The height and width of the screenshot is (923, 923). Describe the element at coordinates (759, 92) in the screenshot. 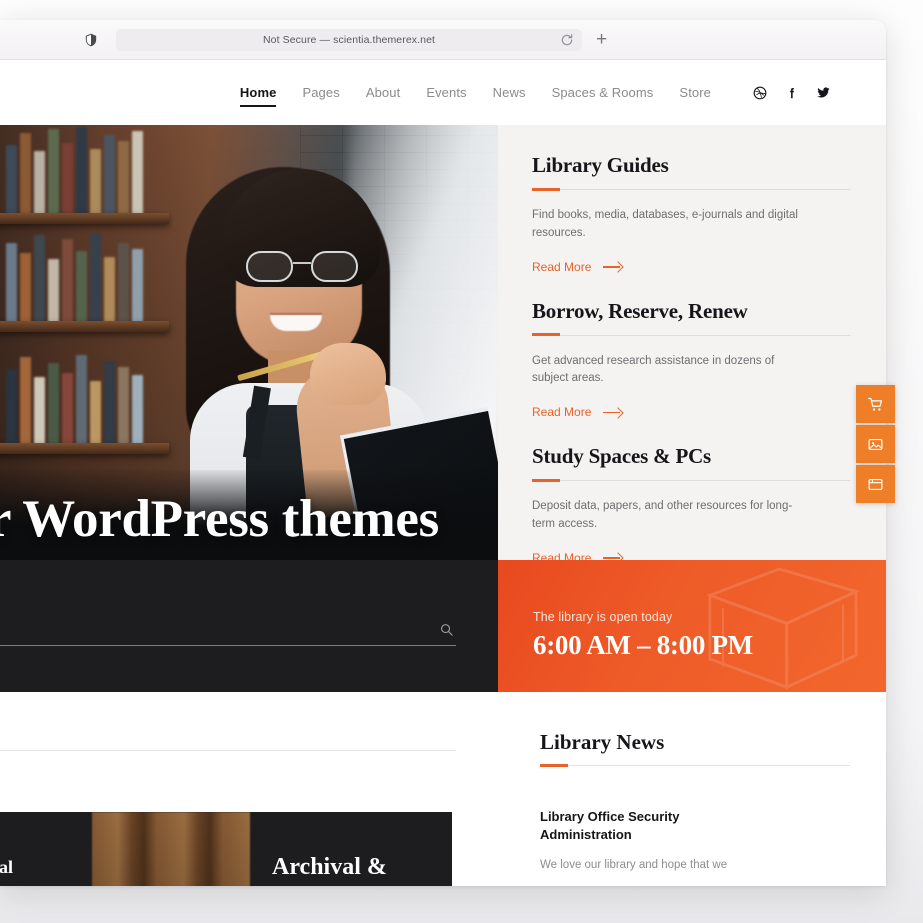

I see `dribbble-icon` at that location.